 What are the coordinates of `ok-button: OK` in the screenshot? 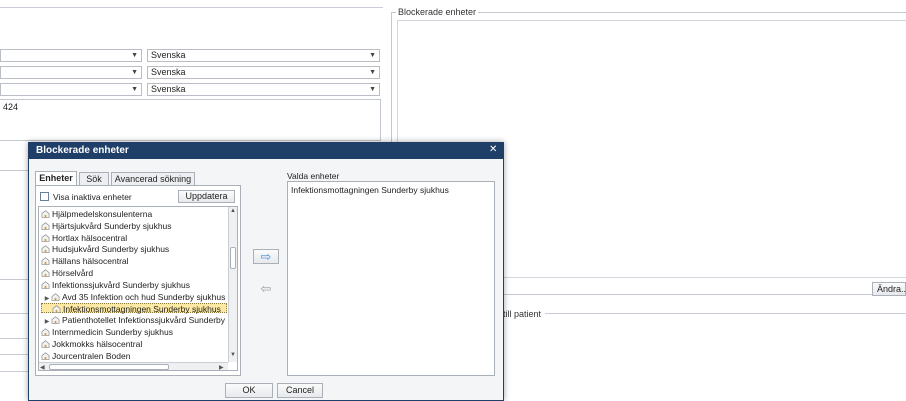 It's located at (249, 390).